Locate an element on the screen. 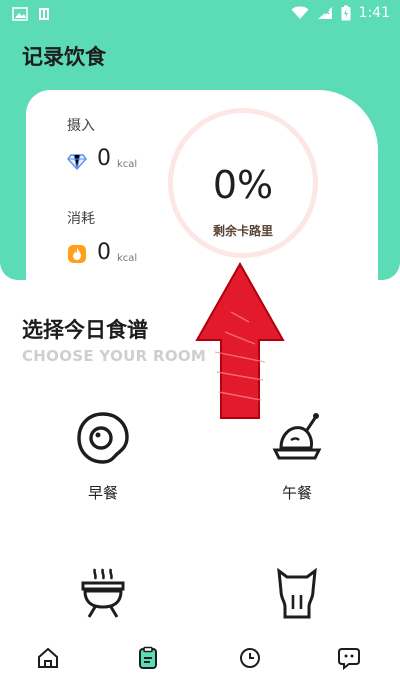  intake-row: 0 kcal is located at coordinates (102, 159).